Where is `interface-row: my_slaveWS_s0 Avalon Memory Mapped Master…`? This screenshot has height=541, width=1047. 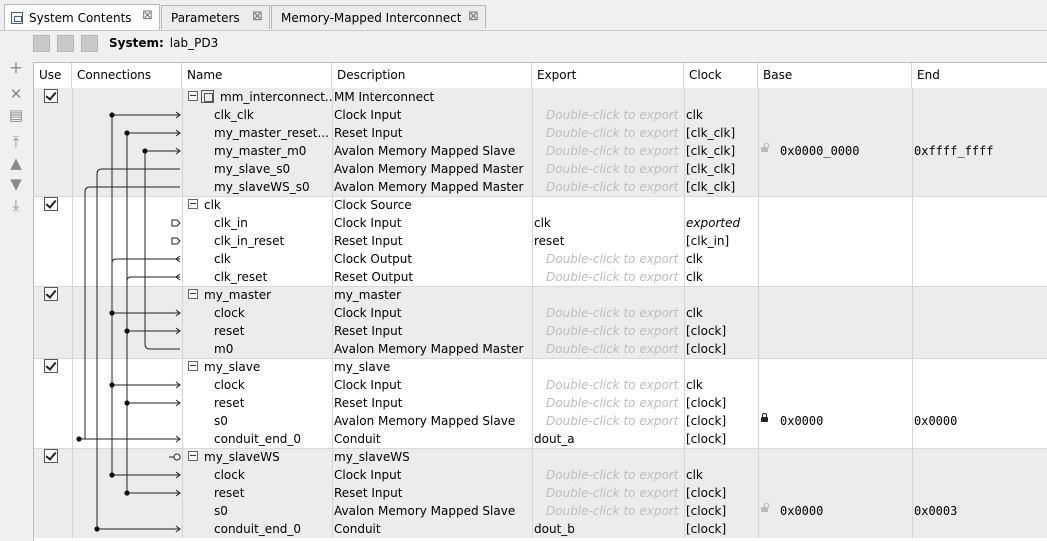 interface-row: my_slaveWS_s0 Avalon Memory Mapped Master… is located at coordinates (540, 187).